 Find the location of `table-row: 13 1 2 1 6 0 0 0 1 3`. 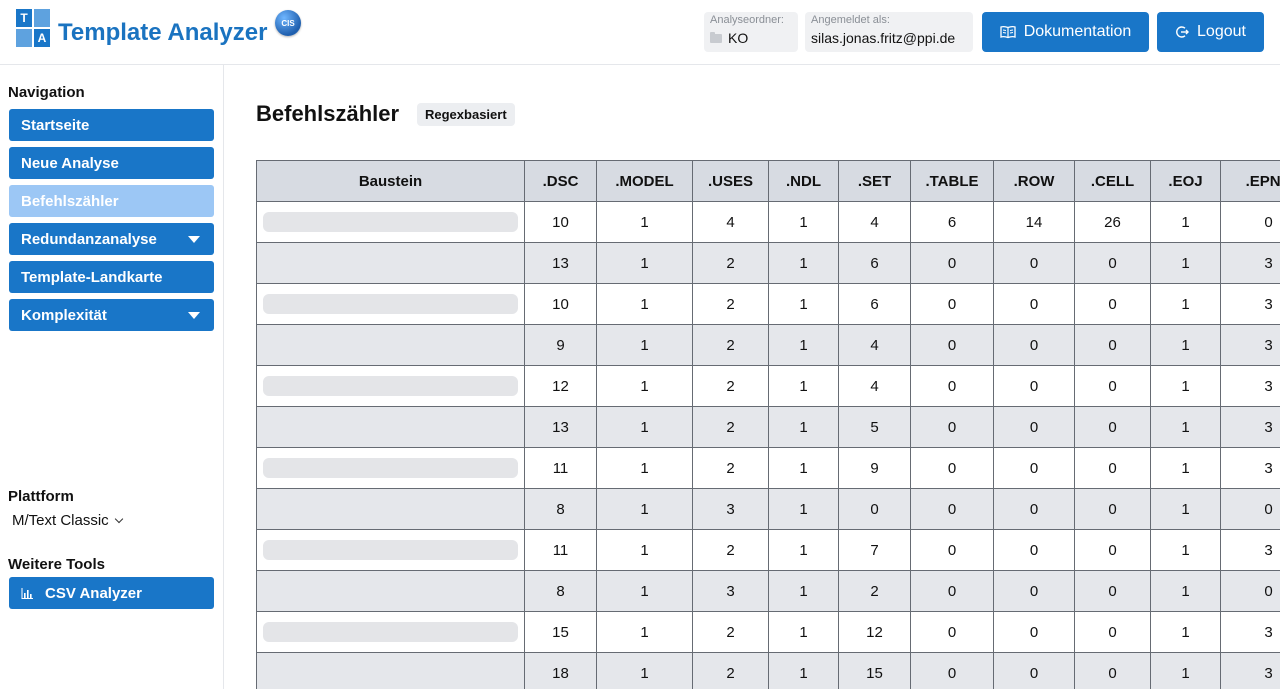

table-row: 13 1 2 1 6 0 0 0 1 3 is located at coordinates (768, 263).